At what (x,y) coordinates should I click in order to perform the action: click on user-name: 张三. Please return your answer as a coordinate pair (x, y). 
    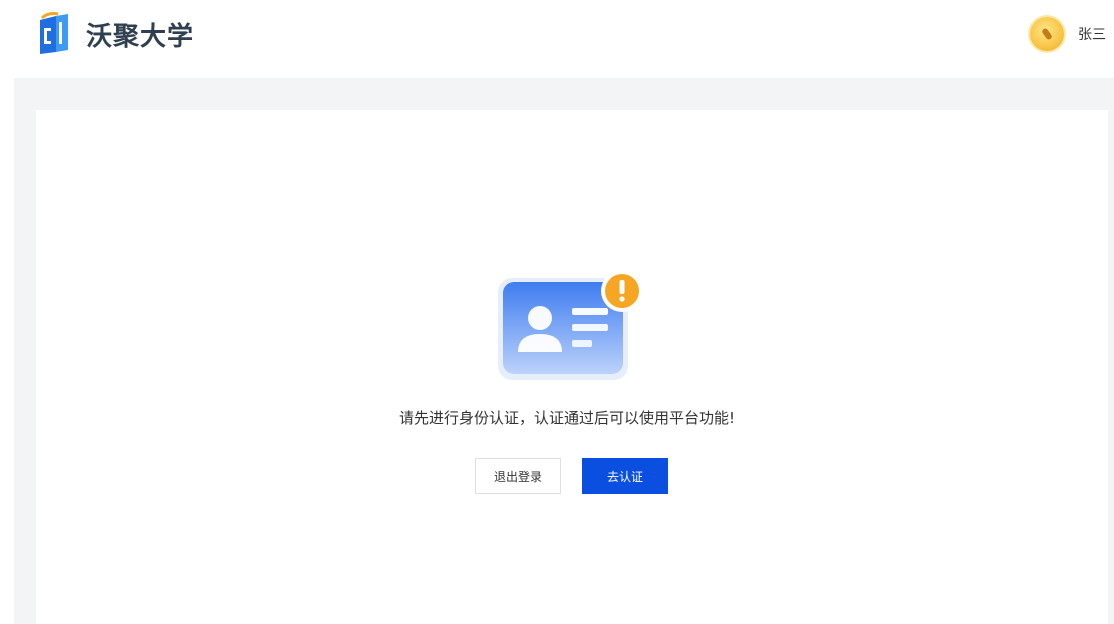
    Looking at the image, I should click on (1092, 34).